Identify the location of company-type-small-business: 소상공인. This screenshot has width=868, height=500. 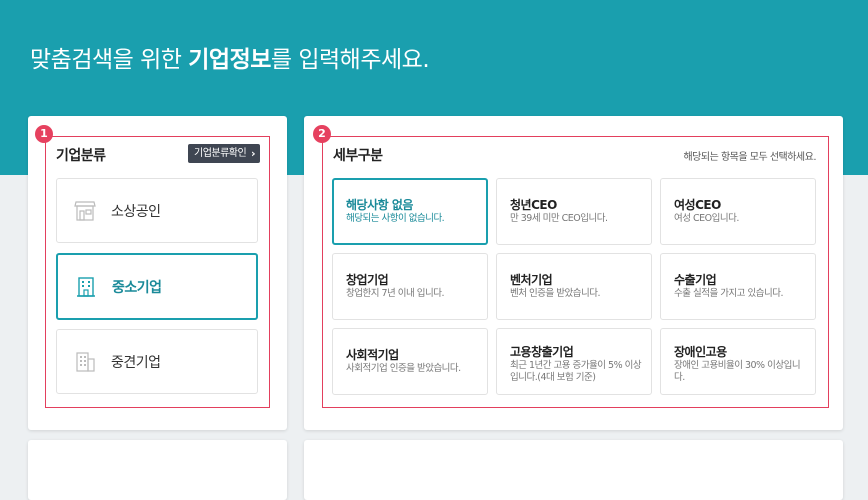
(157, 210).